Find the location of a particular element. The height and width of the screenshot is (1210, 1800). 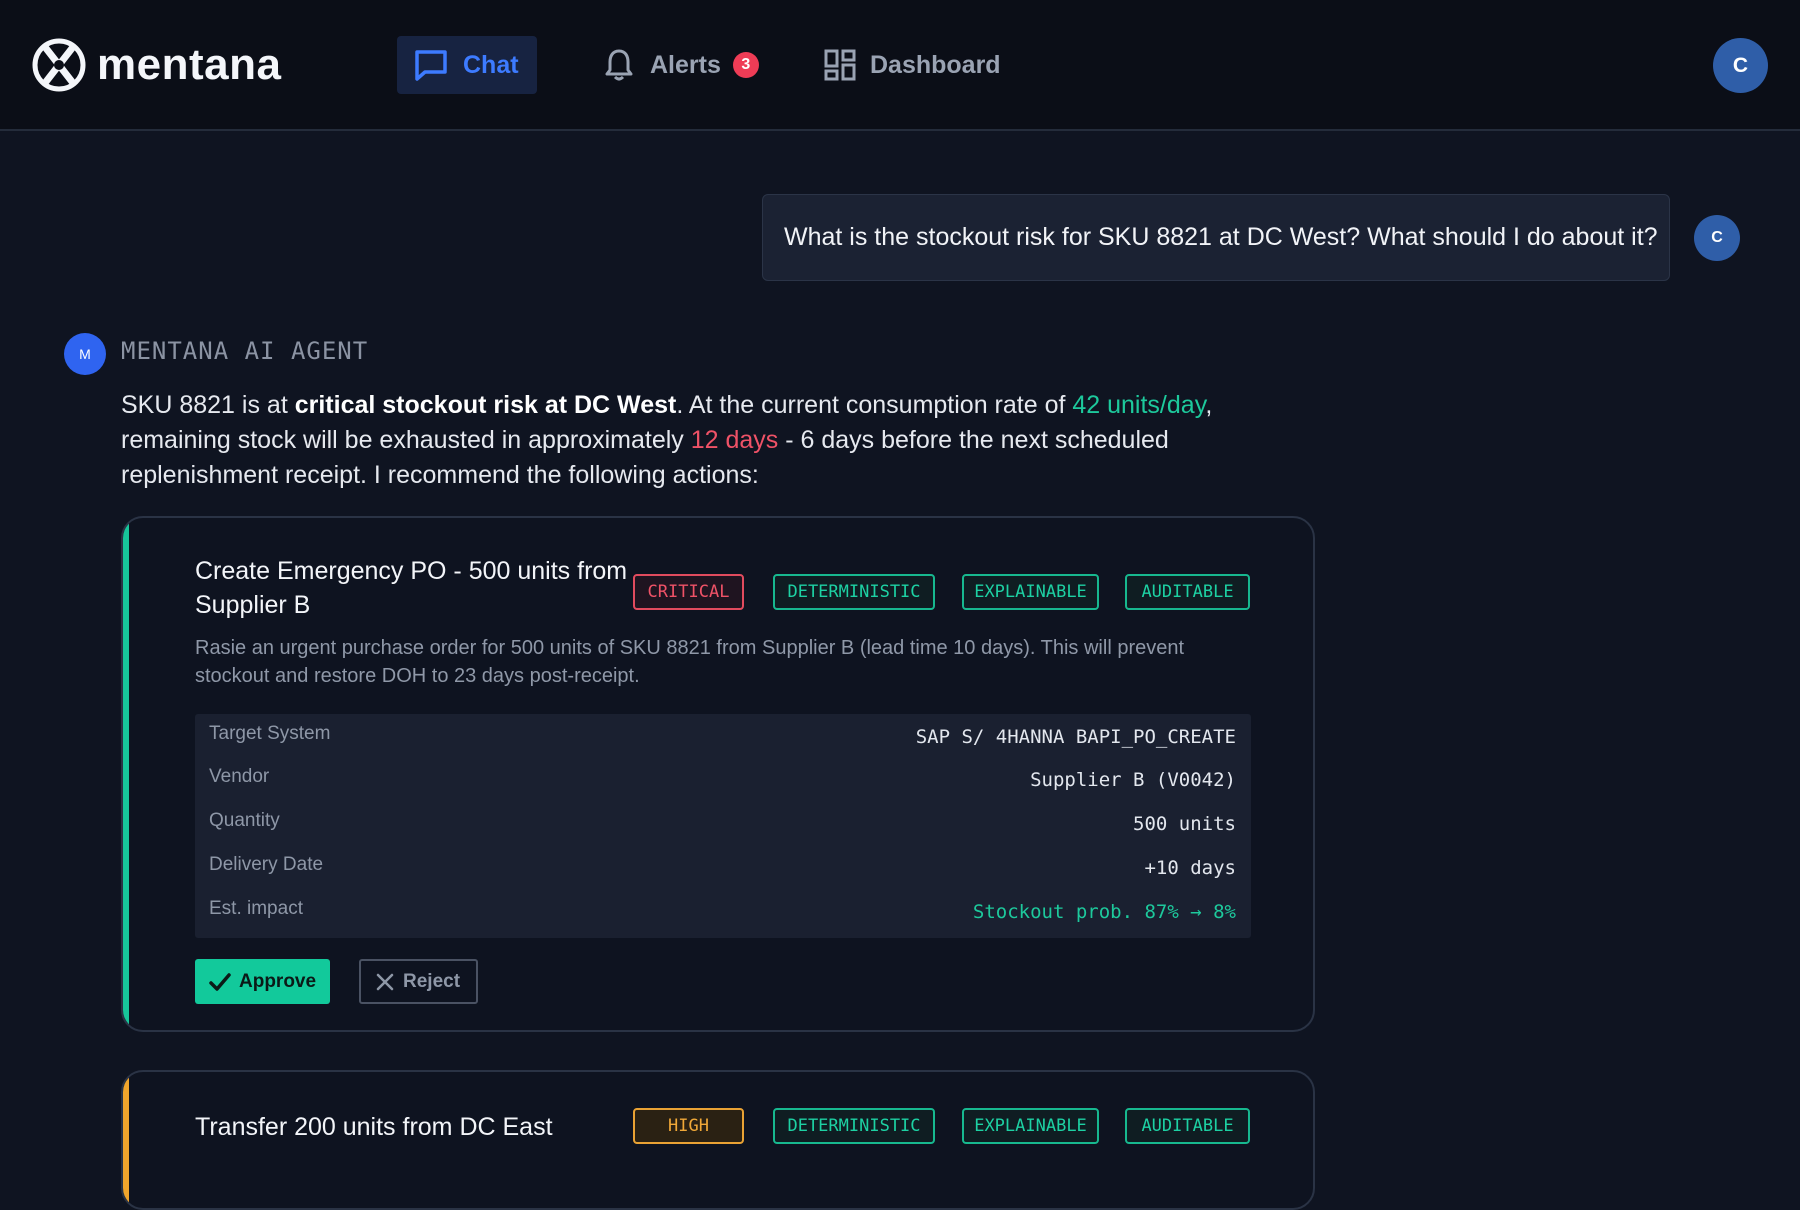

detail-value: Supplier B (V0042) is located at coordinates (1133, 780).